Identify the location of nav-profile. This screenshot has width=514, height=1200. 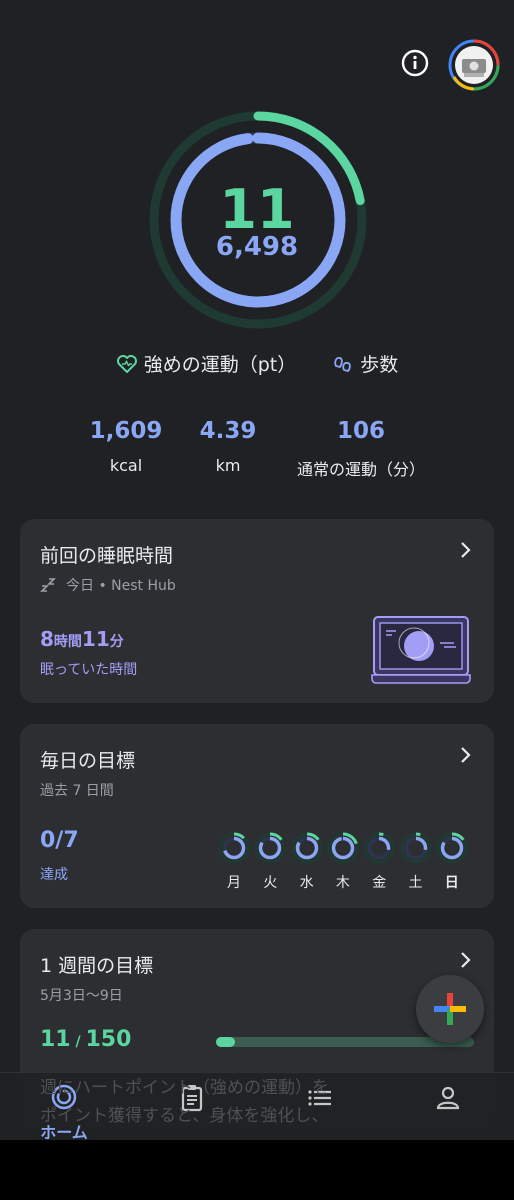
(448, 1100).